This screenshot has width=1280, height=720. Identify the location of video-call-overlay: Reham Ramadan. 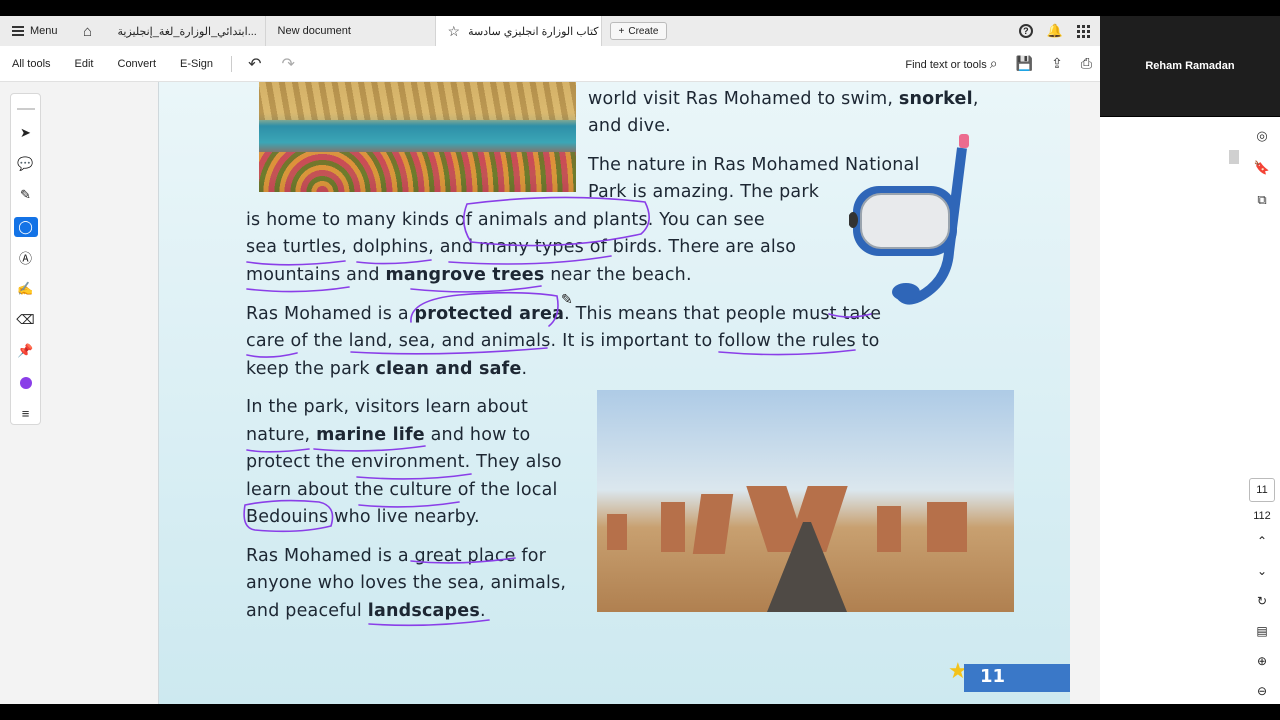
(1190, 66).